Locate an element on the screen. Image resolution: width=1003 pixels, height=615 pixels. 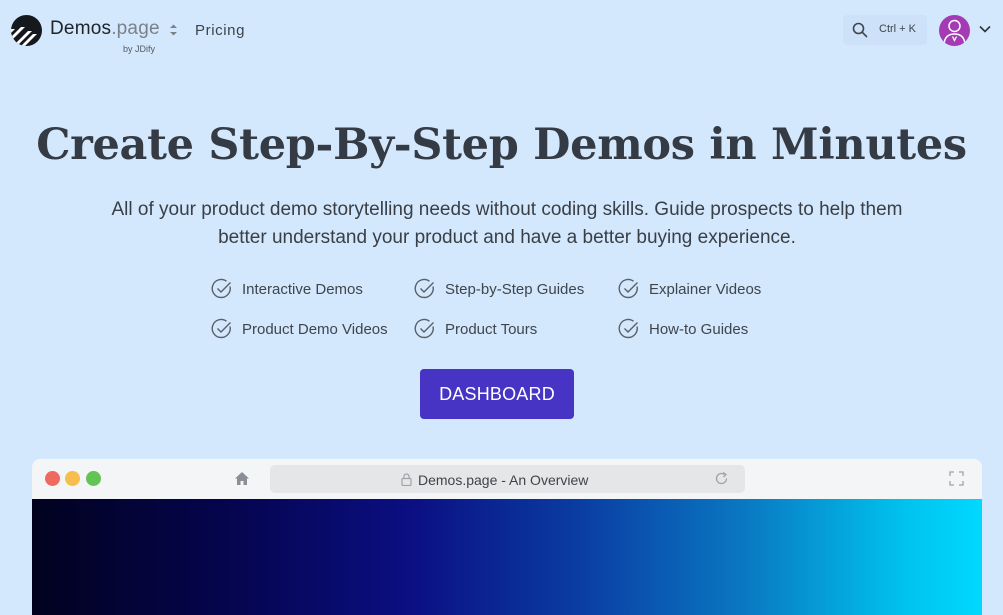
fullscreen-icon is located at coordinates (956, 478).